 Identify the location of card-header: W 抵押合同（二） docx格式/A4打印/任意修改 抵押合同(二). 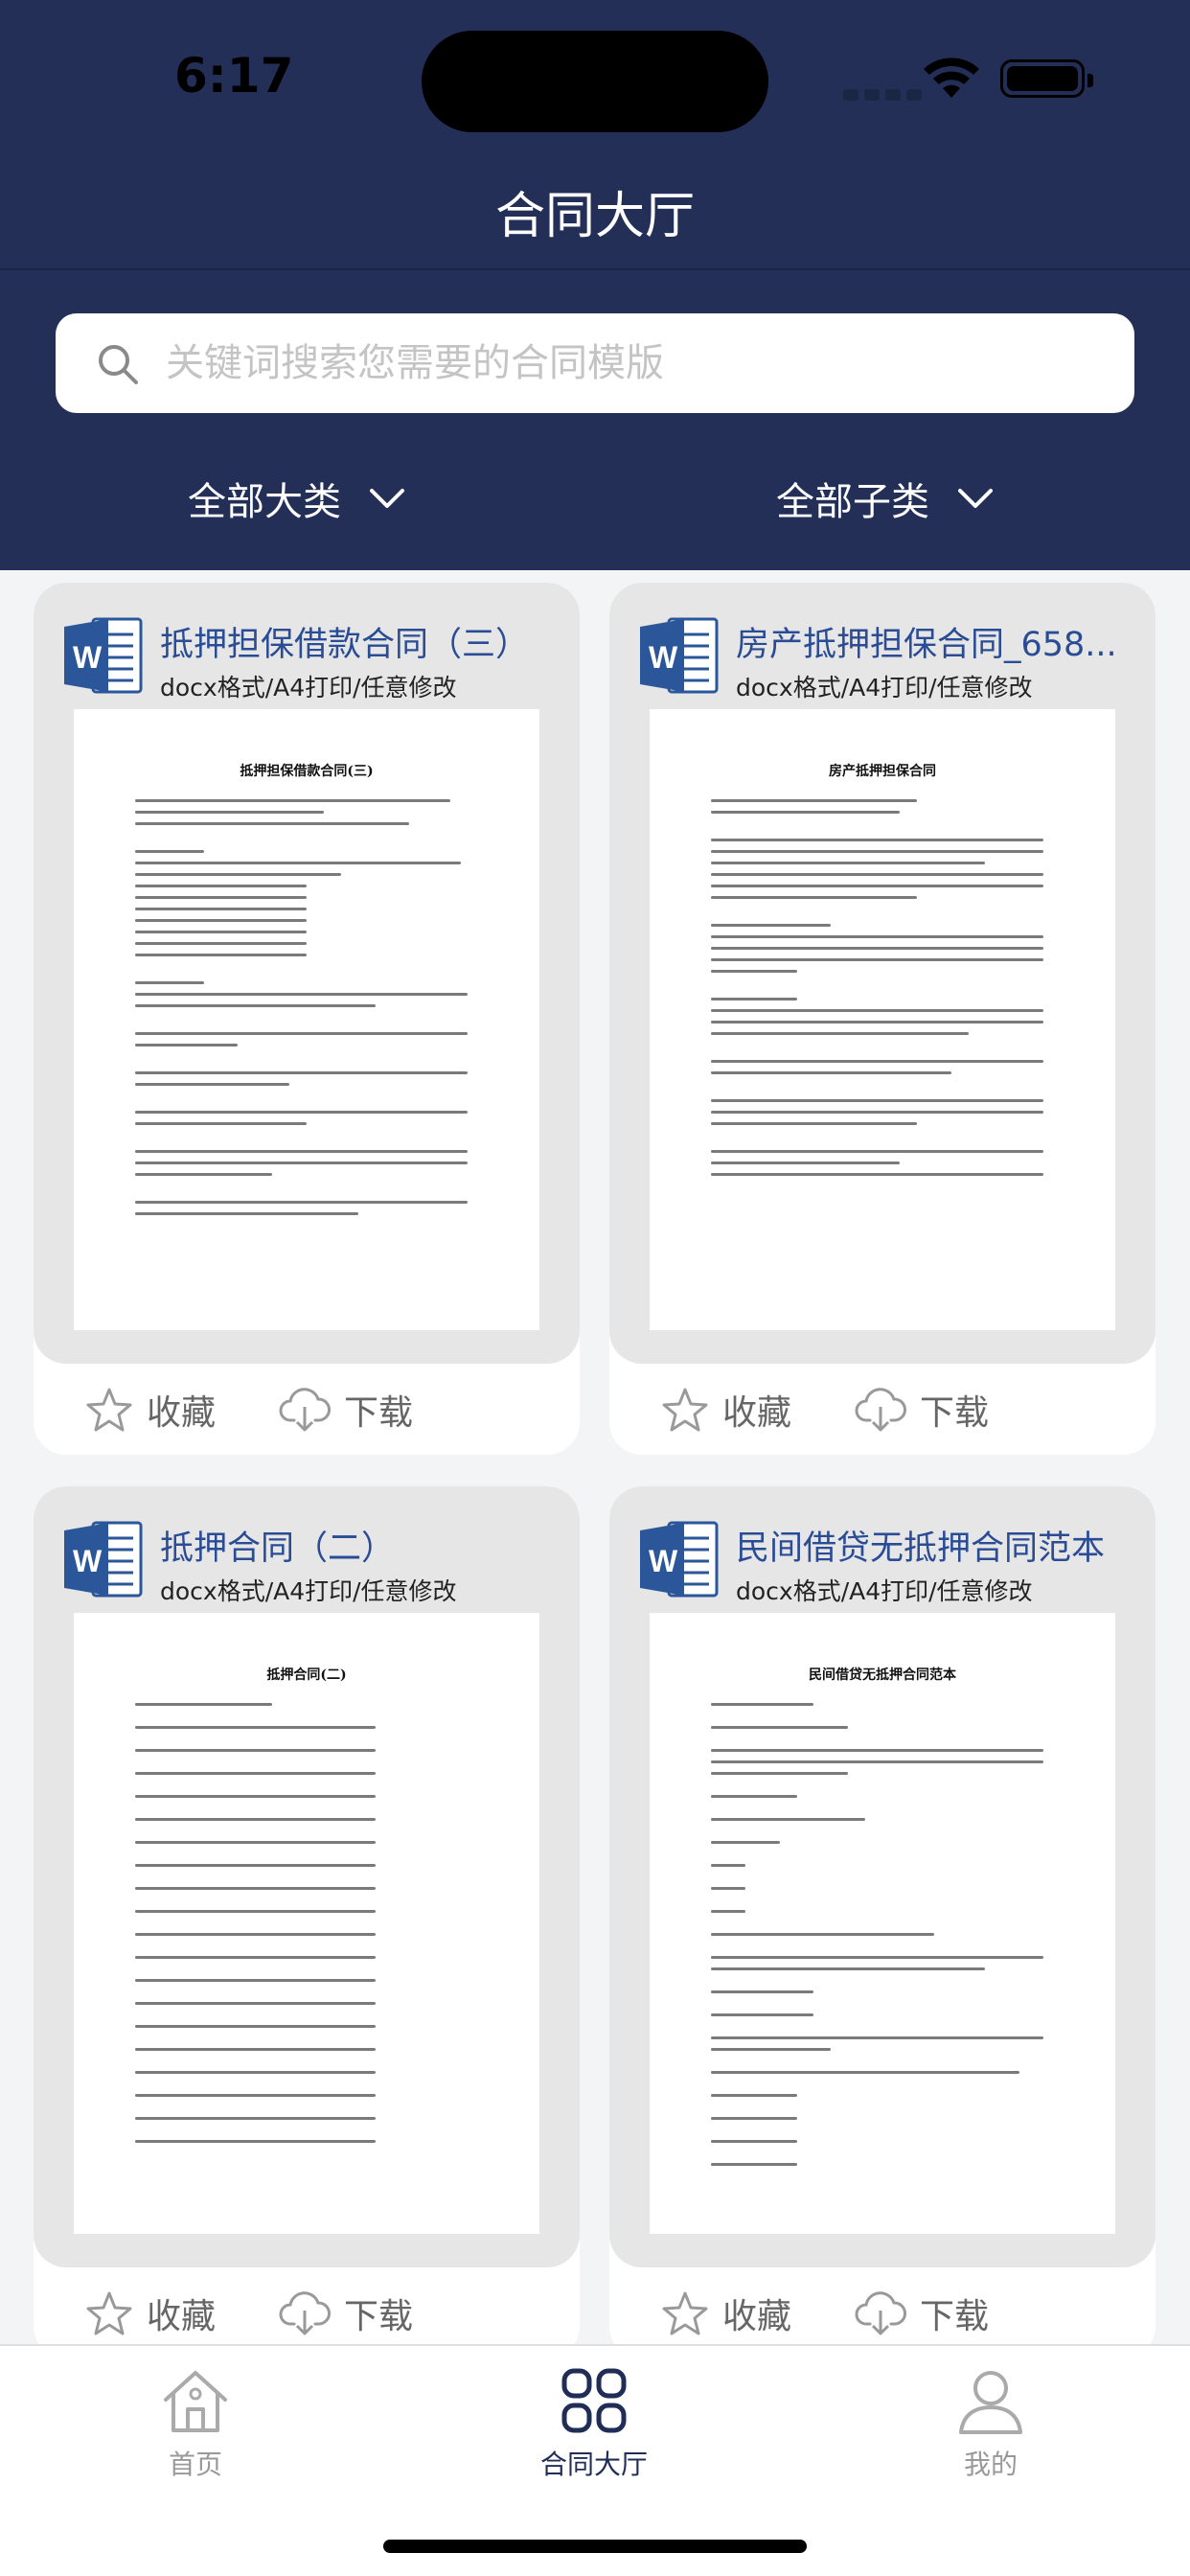
(307, 1876).